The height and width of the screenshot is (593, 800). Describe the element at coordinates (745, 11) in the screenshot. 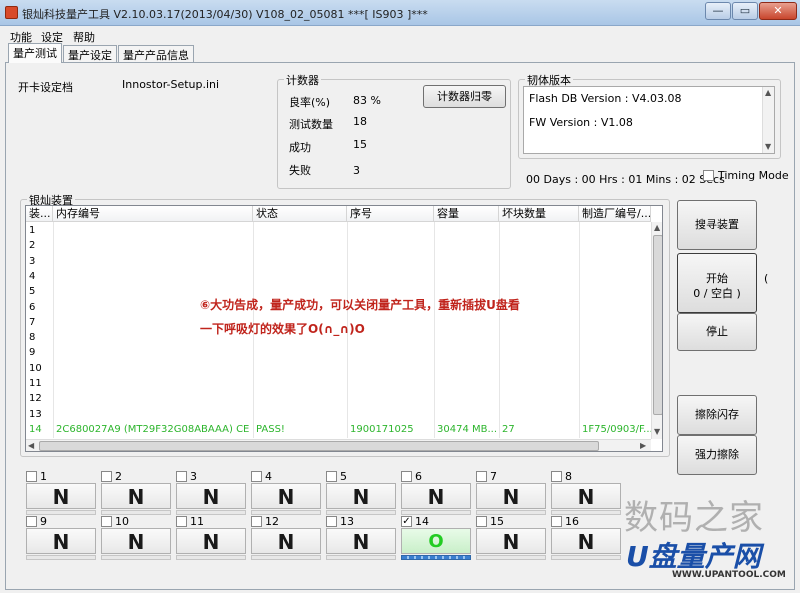

I see `maximize-button: ▭` at that location.